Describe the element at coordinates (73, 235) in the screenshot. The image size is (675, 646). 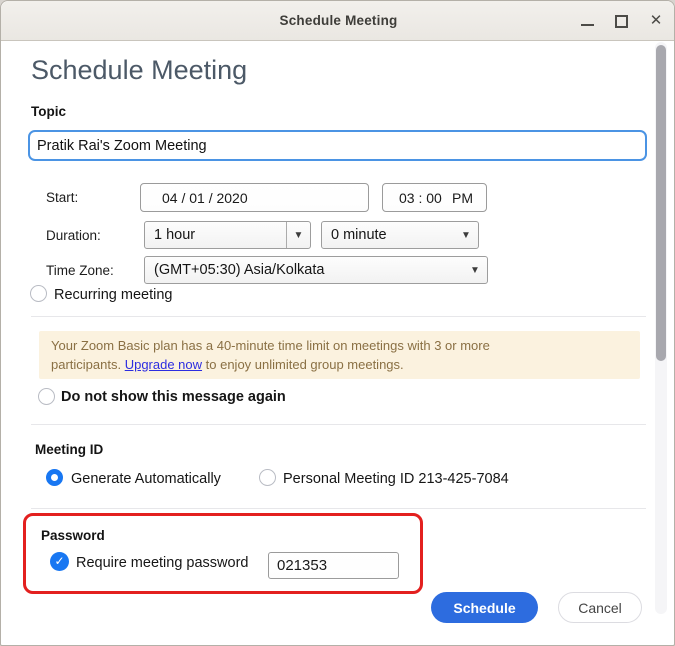
I see `duration-label: Duration:` at that location.